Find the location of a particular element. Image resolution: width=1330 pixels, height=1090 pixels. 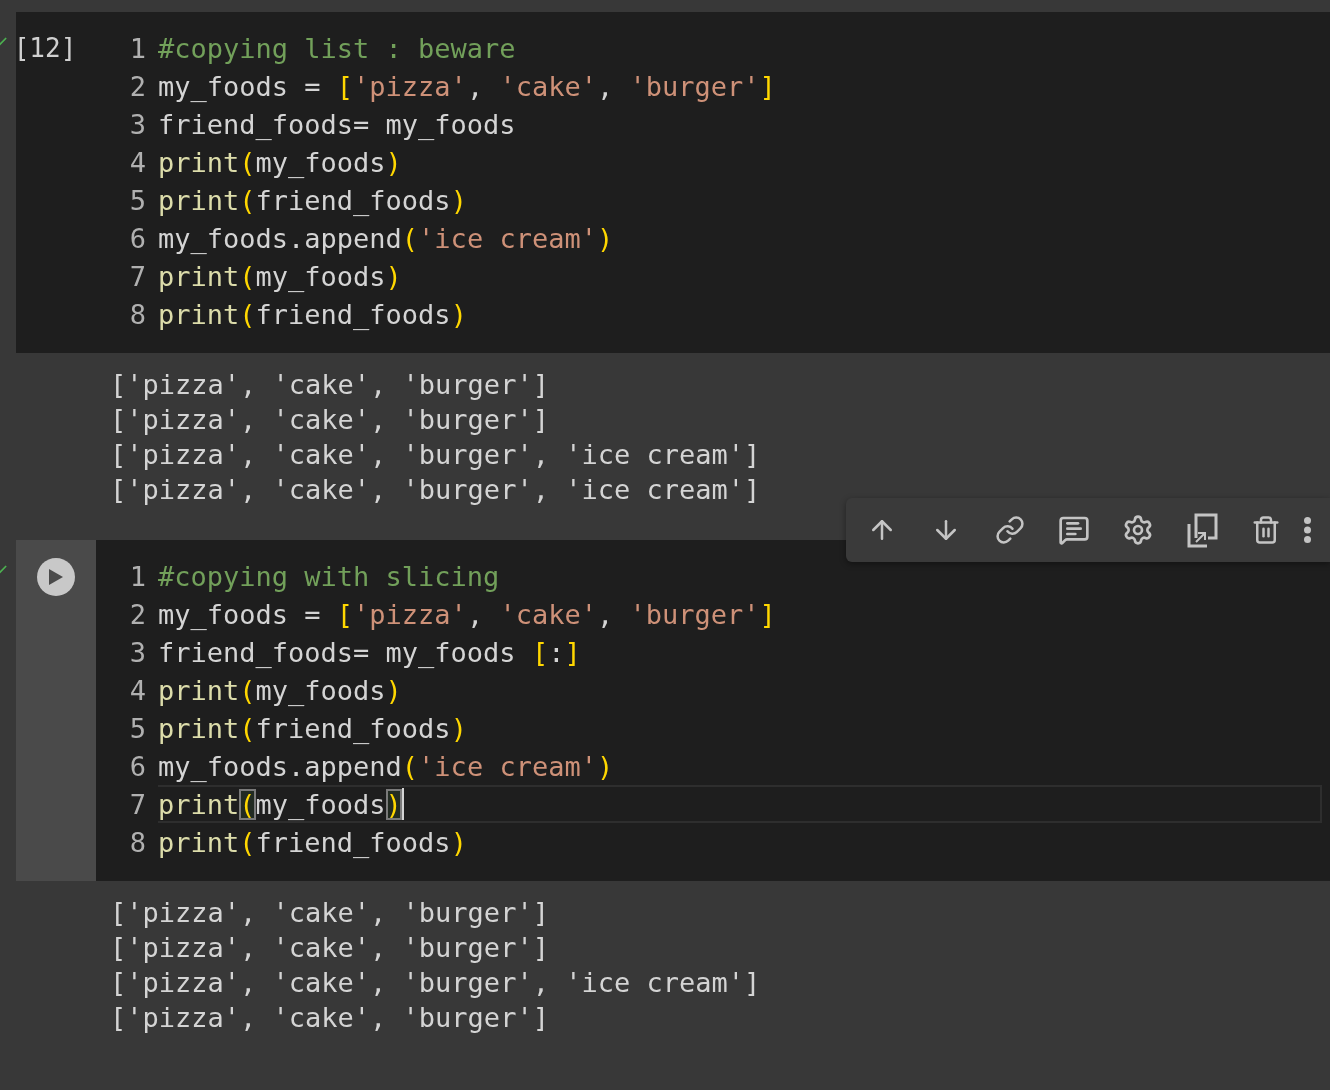

code-line: friend_foods= my_foods [:] is located at coordinates (370, 652).